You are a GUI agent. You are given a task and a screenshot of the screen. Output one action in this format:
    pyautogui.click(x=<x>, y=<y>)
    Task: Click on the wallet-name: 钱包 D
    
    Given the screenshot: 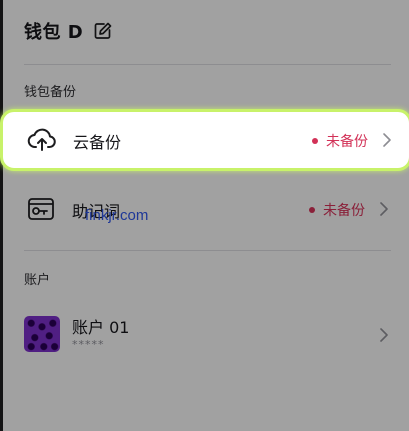 What is the action you would take?
    pyautogui.click(x=54, y=32)
    